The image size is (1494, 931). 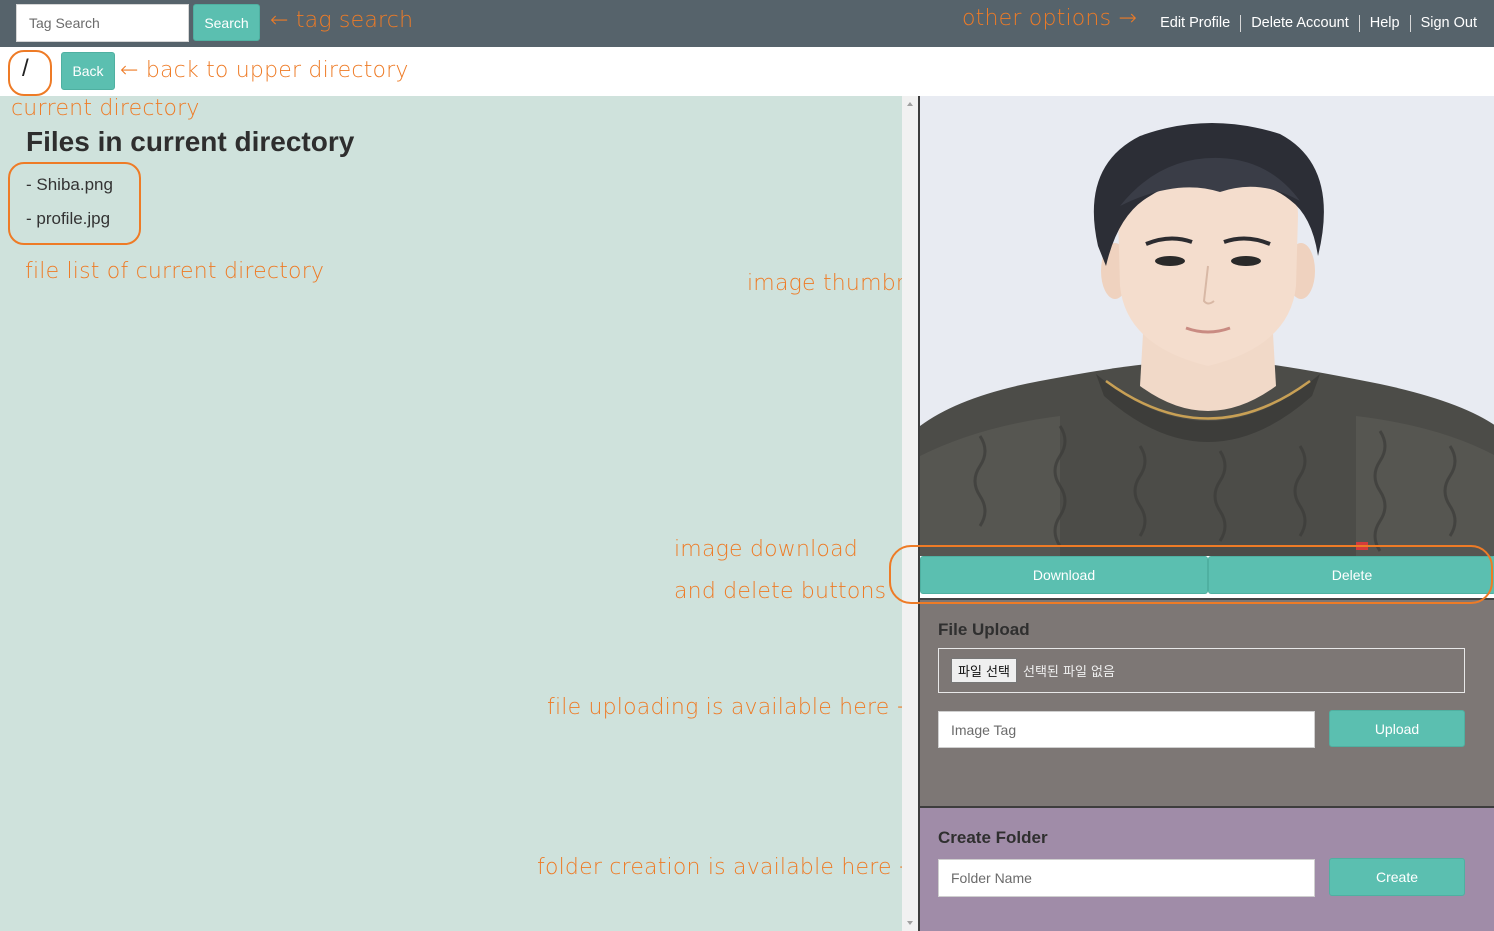 What do you see at coordinates (175, 271) in the screenshot?
I see `annotation-file-list: file list of current directory` at bounding box center [175, 271].